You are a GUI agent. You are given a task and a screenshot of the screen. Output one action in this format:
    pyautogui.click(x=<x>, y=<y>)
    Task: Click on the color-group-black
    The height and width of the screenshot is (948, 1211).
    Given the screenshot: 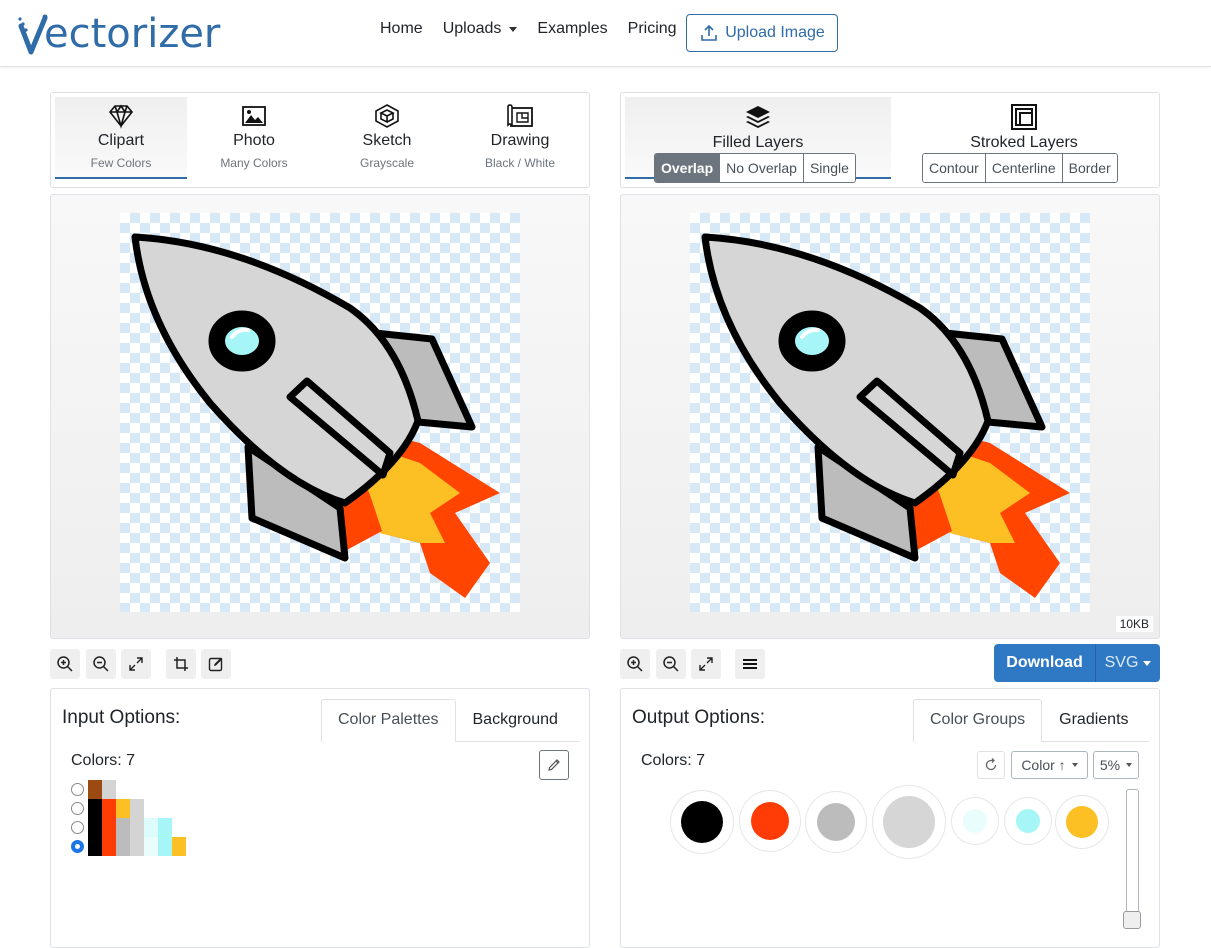 What is the action you would take?
    pyautogui.click(x=702, y=822)
    